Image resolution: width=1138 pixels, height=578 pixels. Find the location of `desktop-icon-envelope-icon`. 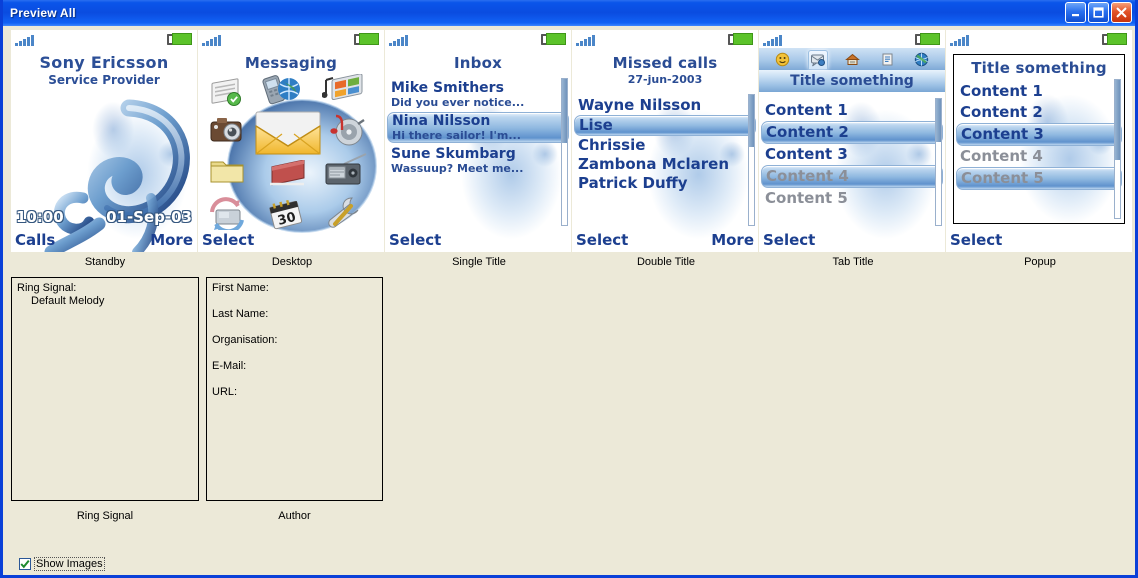

desktop-icon-envelope-icon is located at coordinates (288, 136).